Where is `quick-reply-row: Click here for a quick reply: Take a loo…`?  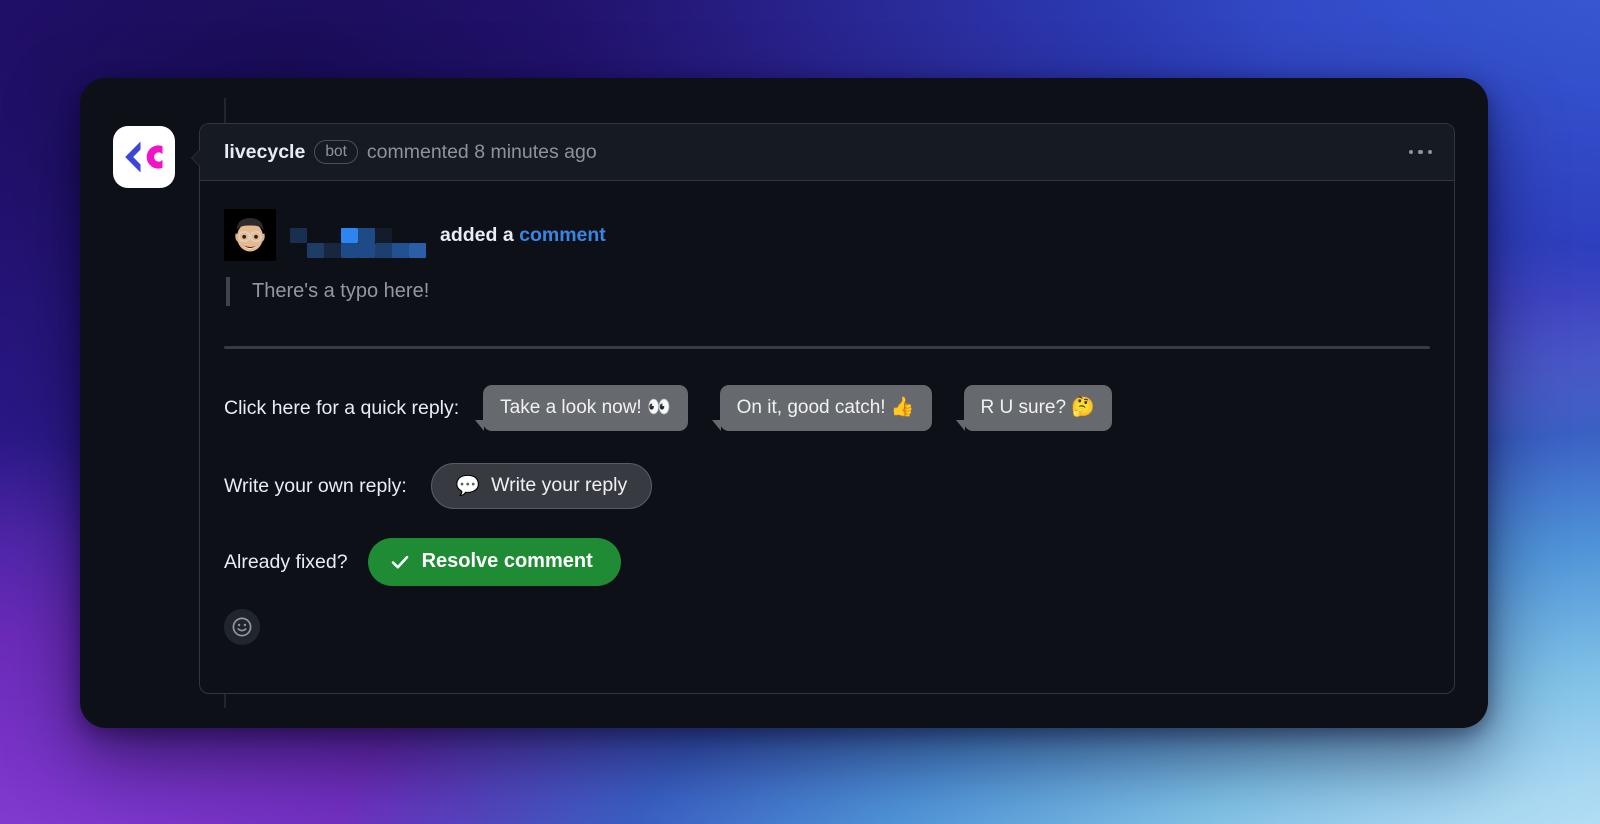 quick-reply-row: Click here for a quick reply: Take a loo… is located at coordinates (827, 408).